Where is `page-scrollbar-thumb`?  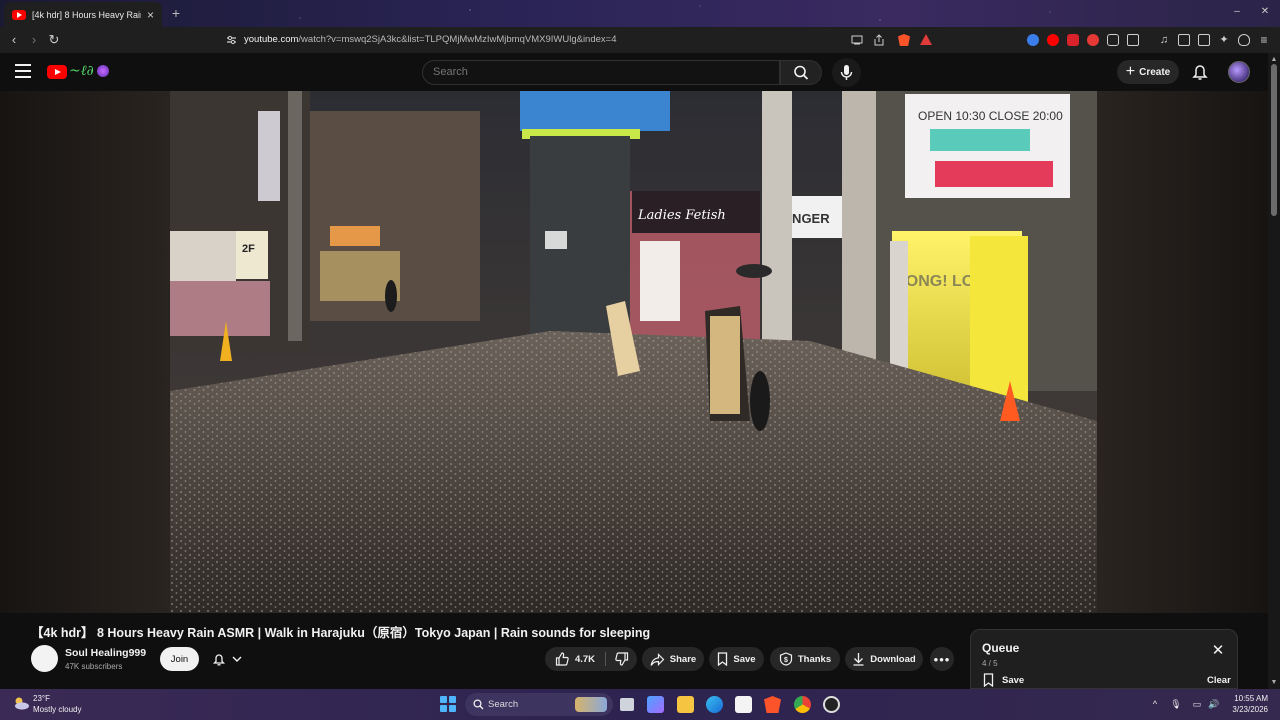
page-scrollbar-thumb is located at coordinates (1274, 140).